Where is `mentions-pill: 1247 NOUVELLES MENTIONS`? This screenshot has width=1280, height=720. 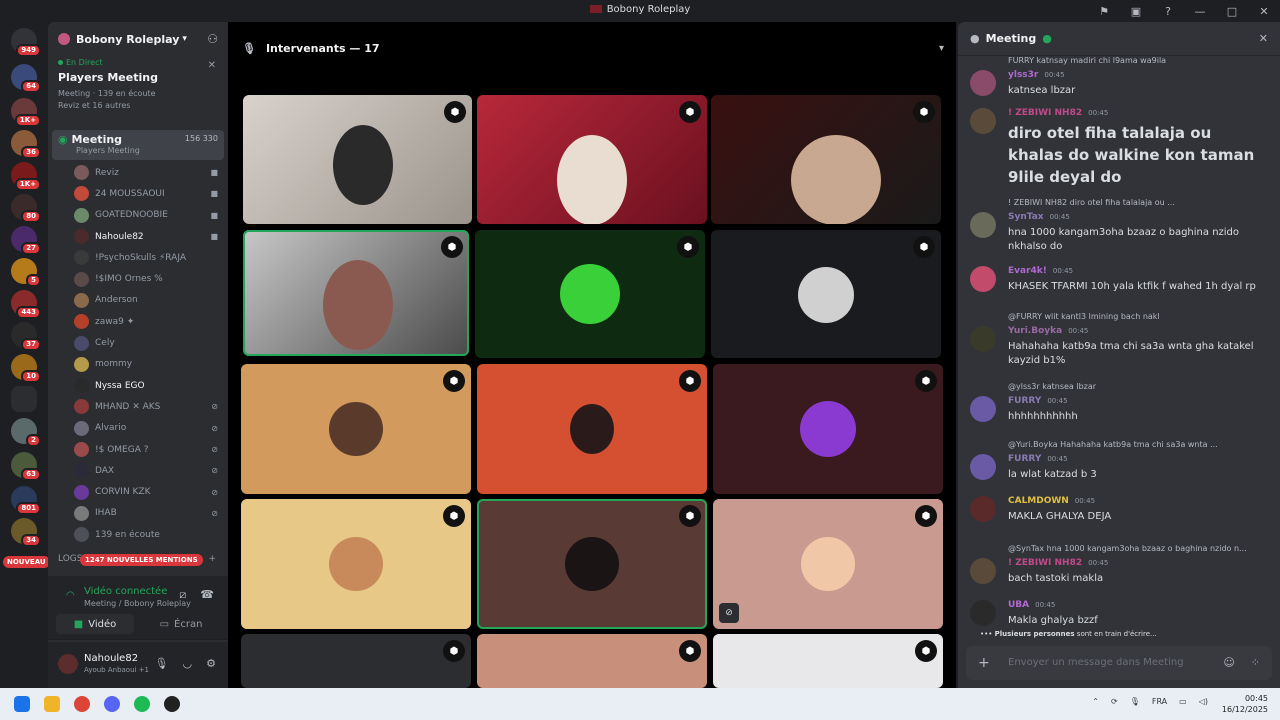 mentions-pill: 1247 NOUVELLES MENTIONS is located at coordinates (141, 560).